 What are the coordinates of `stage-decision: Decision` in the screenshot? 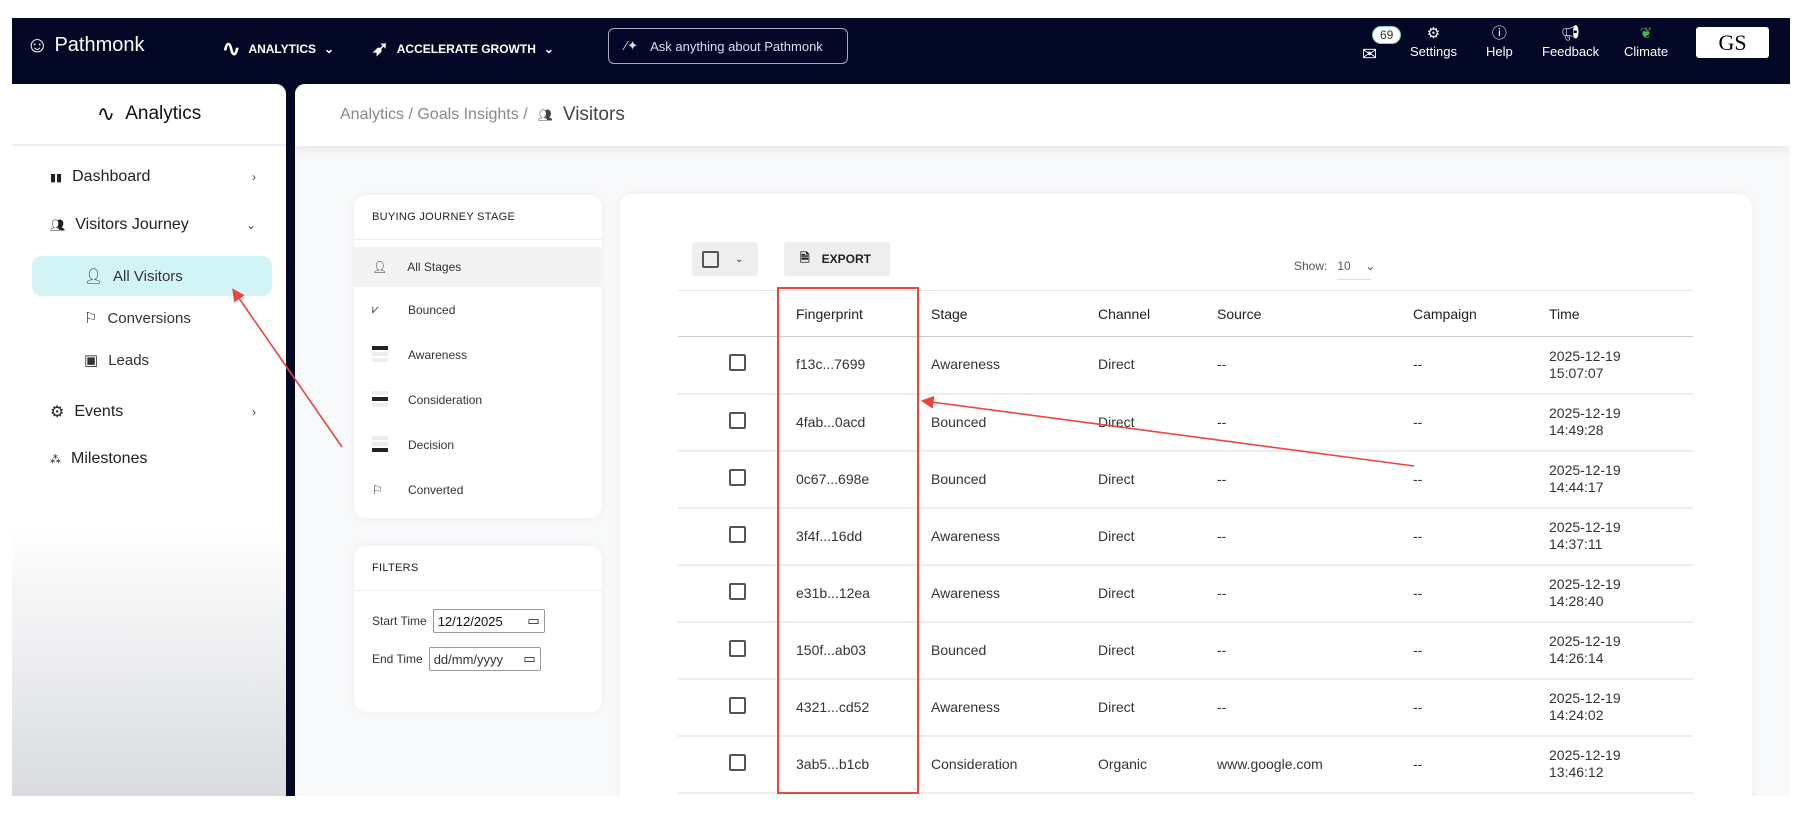 It's located at (478, 444).